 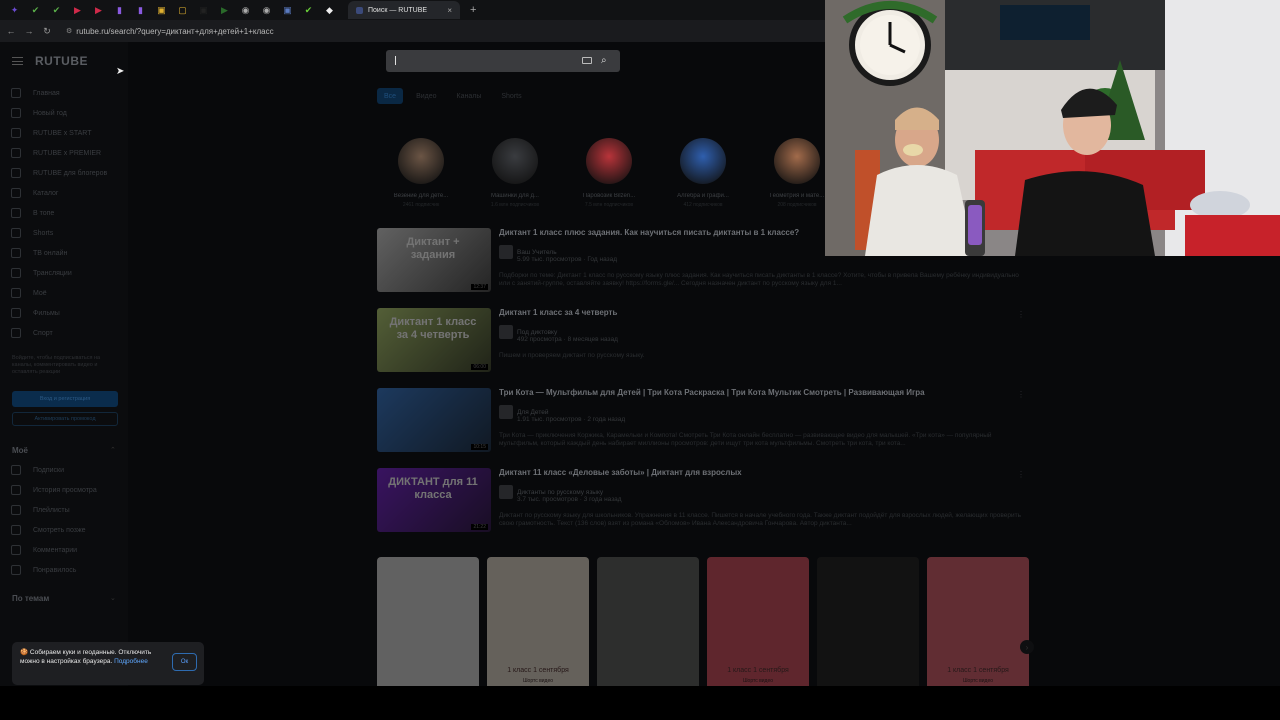 What do you see at coordinates (39, 253) in the screenshot?
I see `sidebar-item: ТВ онлайн` at bounding box center [39, 253].